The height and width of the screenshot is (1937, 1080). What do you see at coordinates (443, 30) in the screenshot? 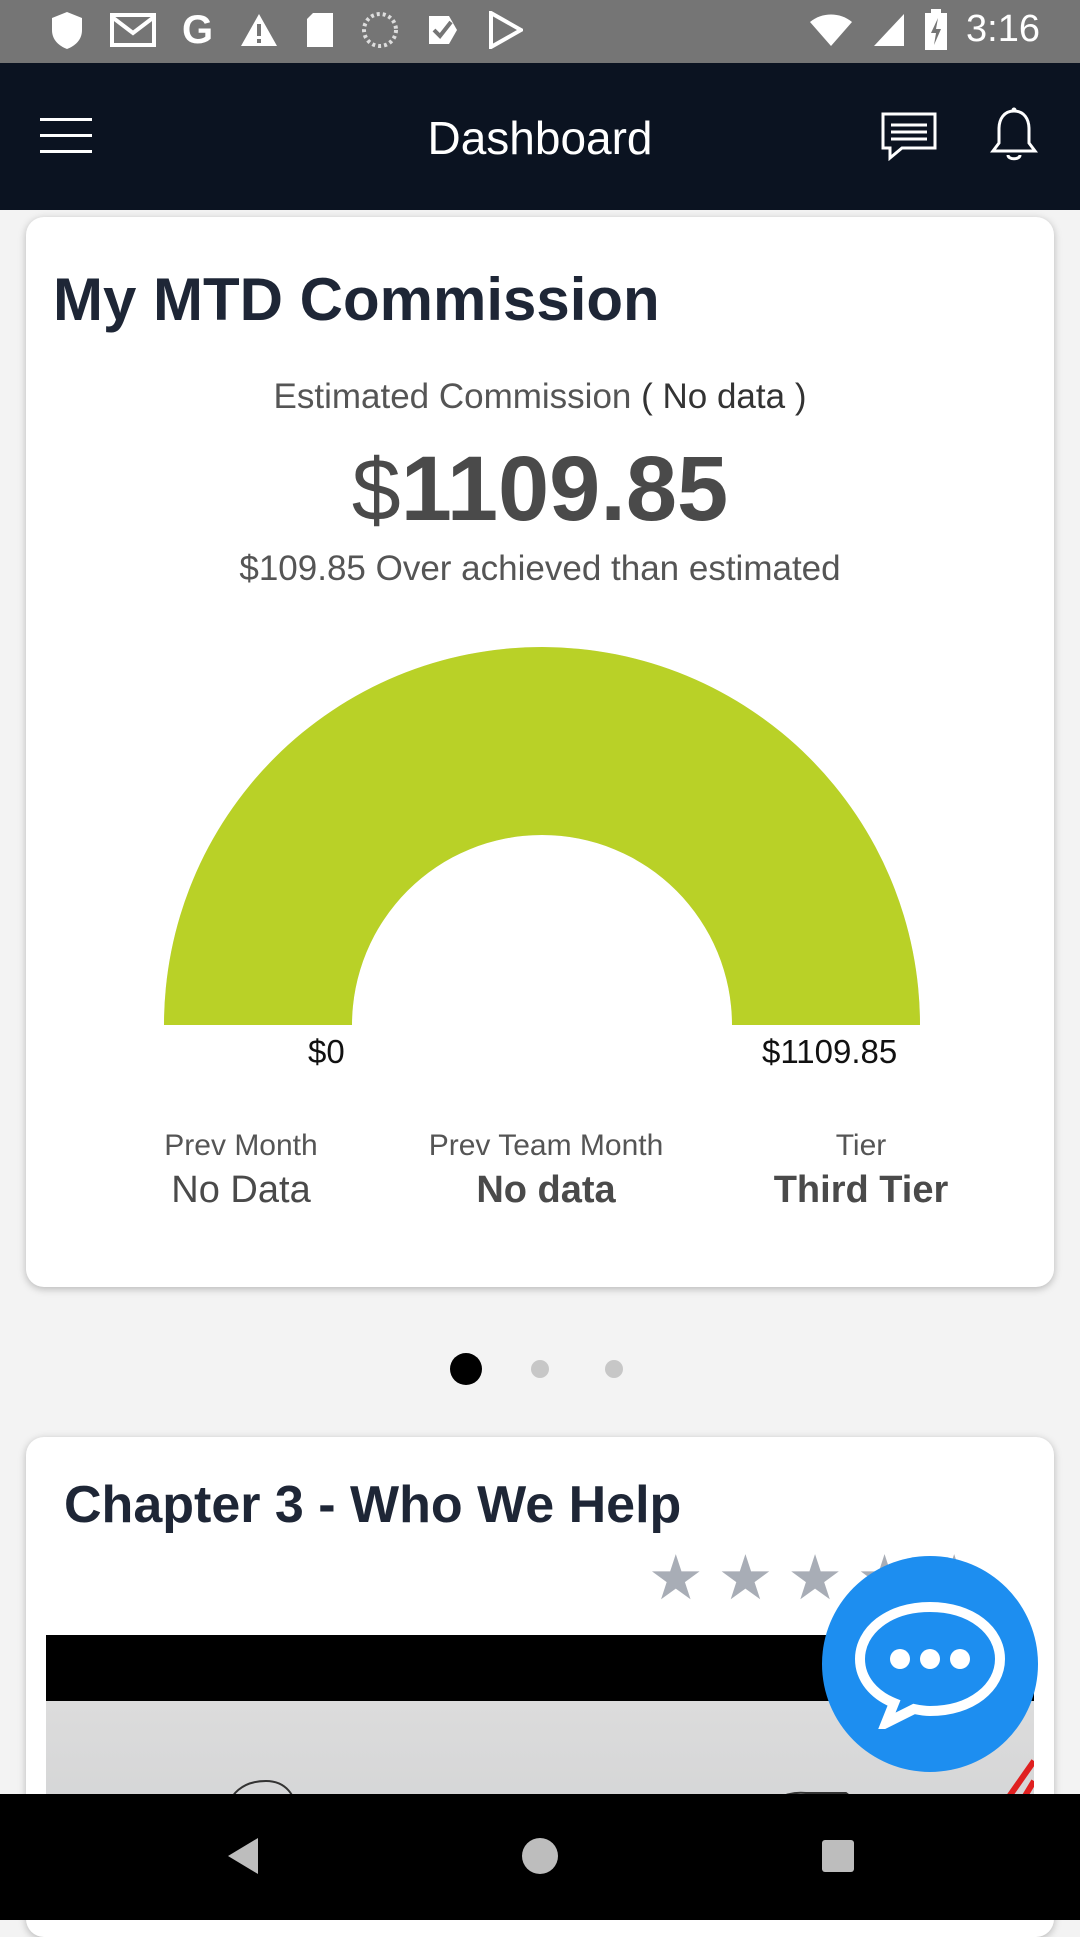
I see `task-icon` at bounding box center [443, 30].